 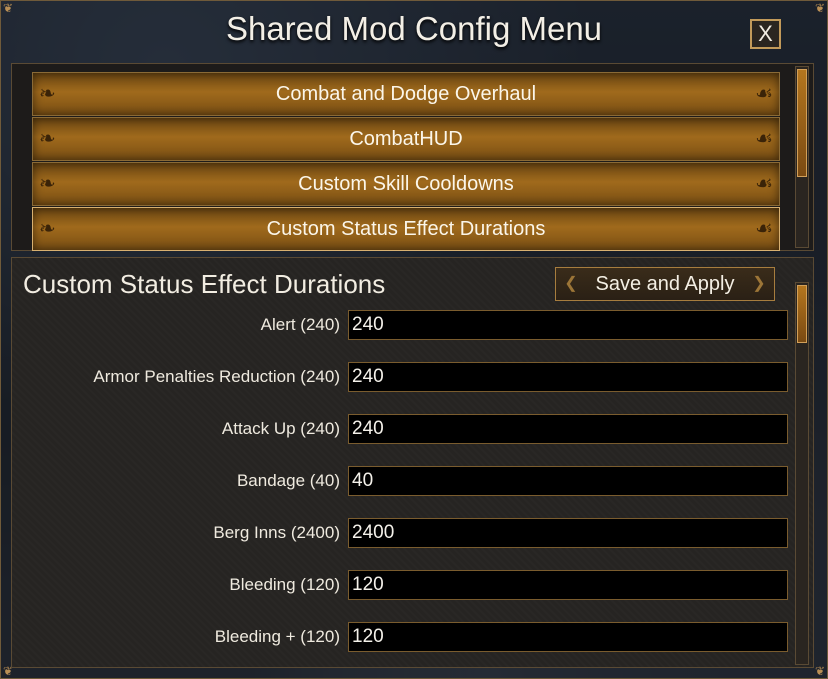 I want to click on setting-row-berg-inns: Berg Inns (2400) 2400, so click(x=402, y=533).